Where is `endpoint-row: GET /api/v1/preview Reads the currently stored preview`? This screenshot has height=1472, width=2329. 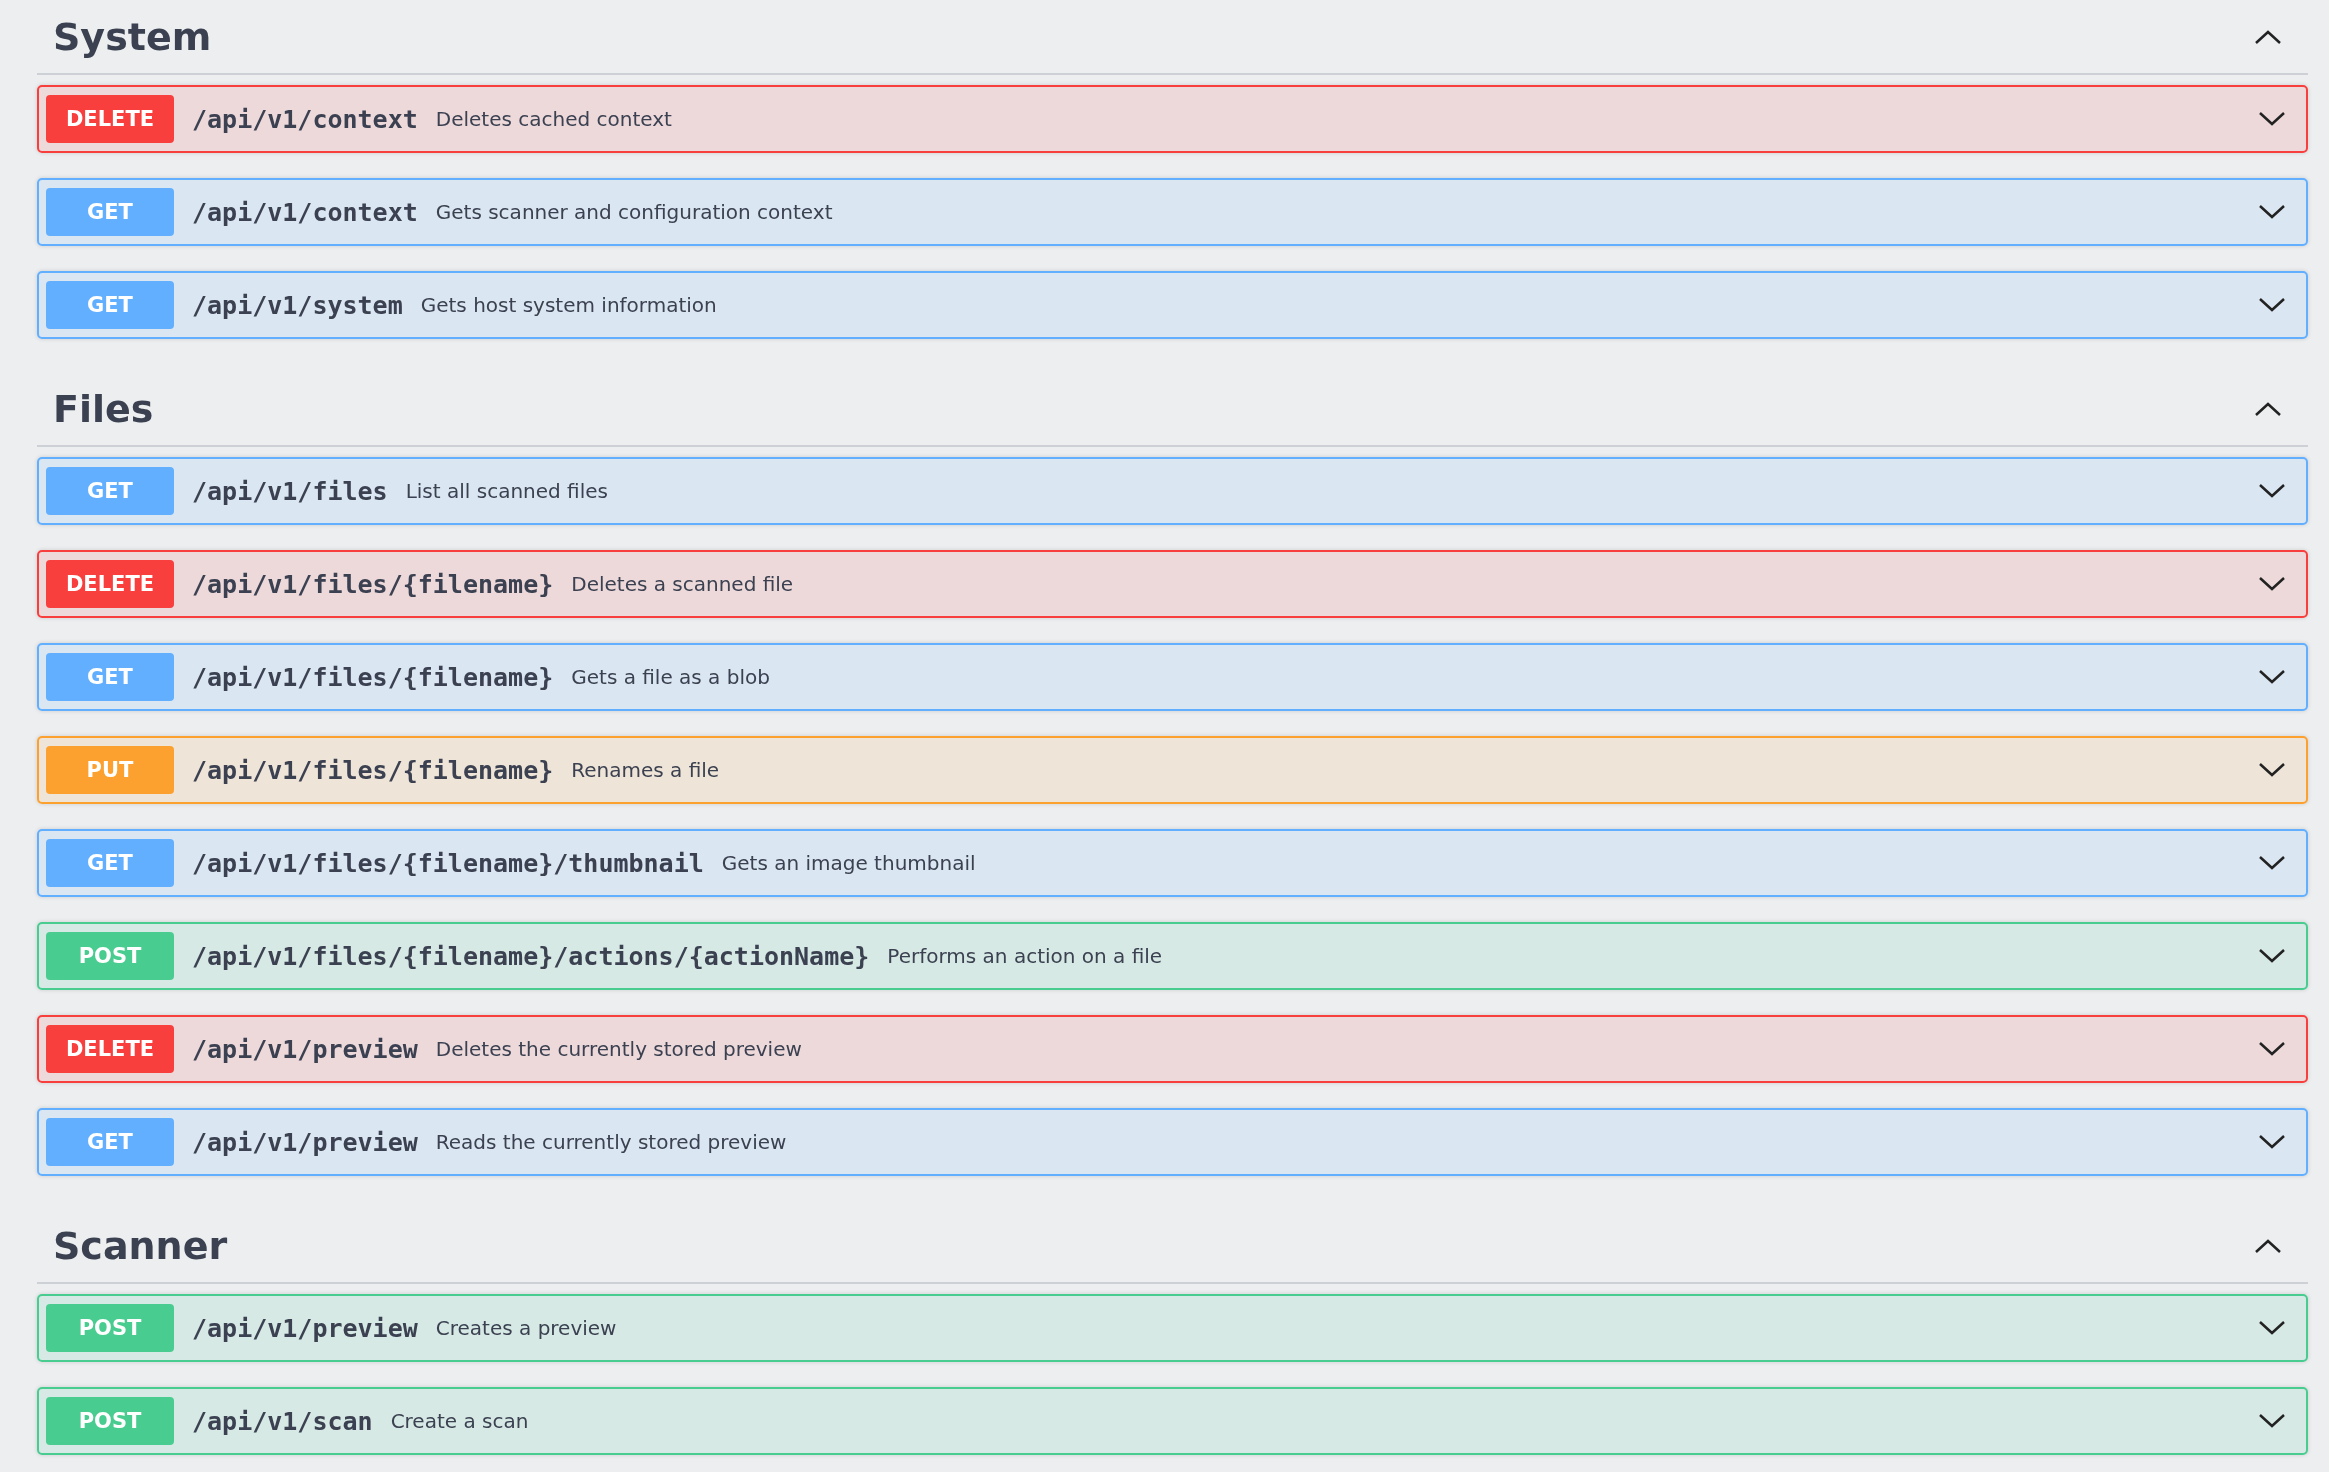 endpoint-row: GET /api/v1/preview Reads the currently stored preview is located at coordinates (1172, 1142).